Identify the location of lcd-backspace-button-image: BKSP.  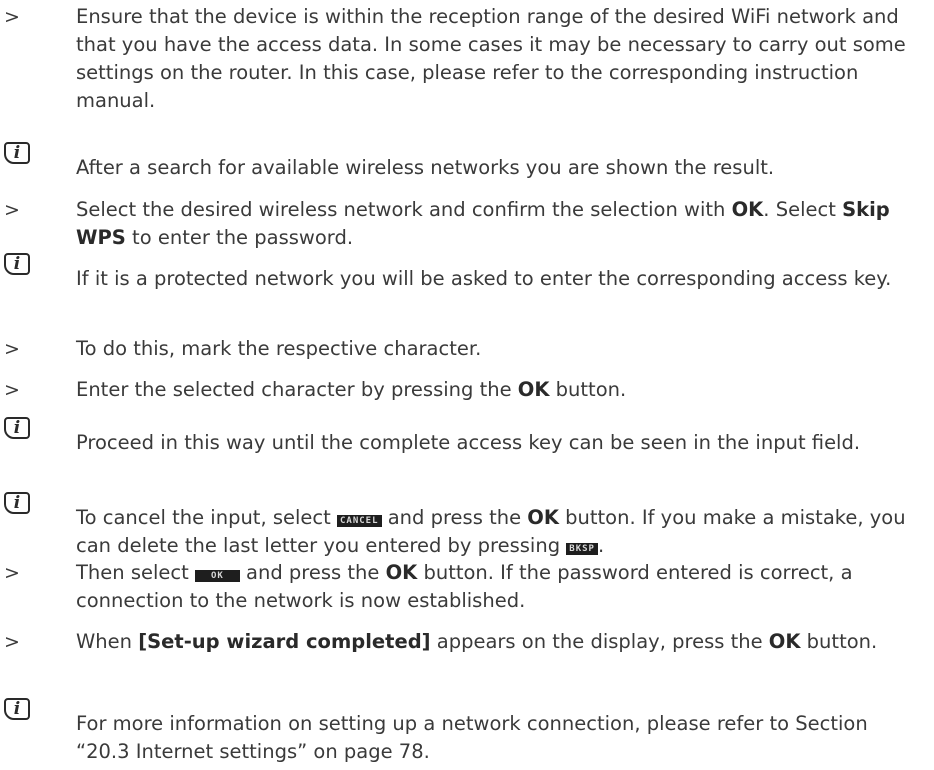
(582, 549).